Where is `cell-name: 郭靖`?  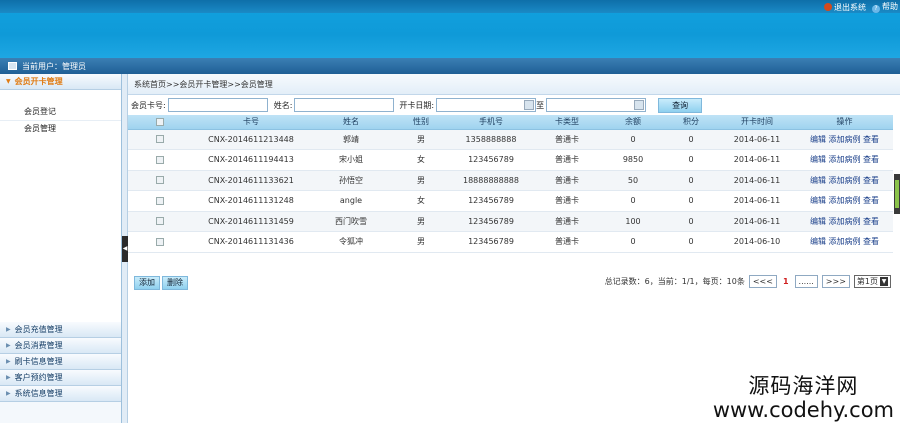
cell-name: 郭靖 is located at coordinates (351, 139).